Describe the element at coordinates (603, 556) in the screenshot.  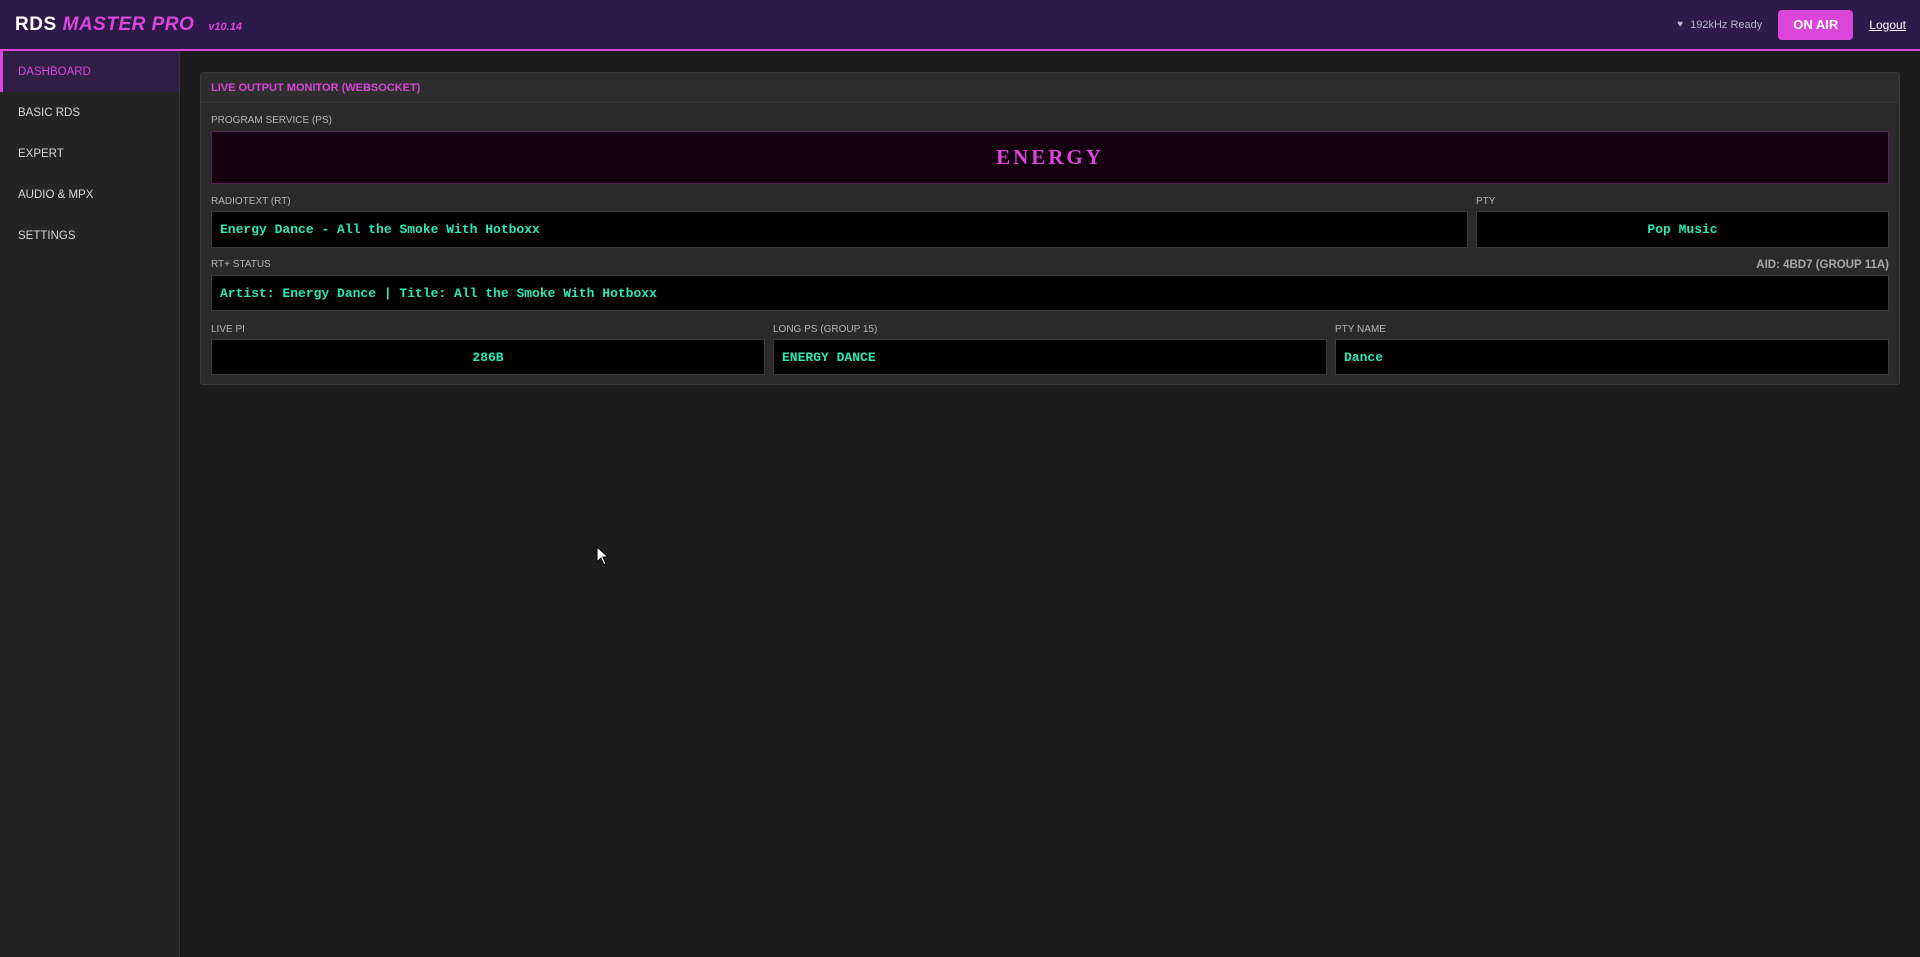
I see `mouse-cursor-icon` at that location.